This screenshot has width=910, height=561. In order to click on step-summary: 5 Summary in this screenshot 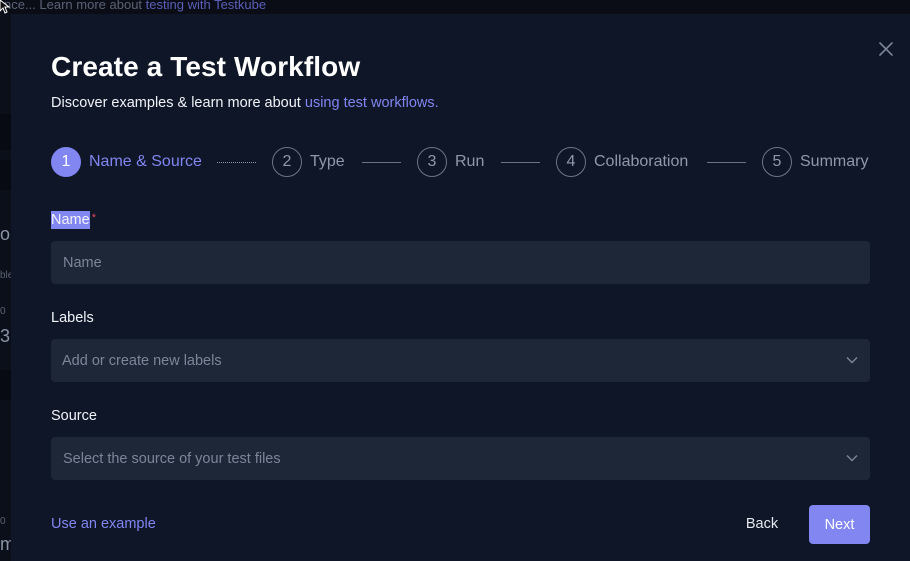, I will do `click(815, 162)`.